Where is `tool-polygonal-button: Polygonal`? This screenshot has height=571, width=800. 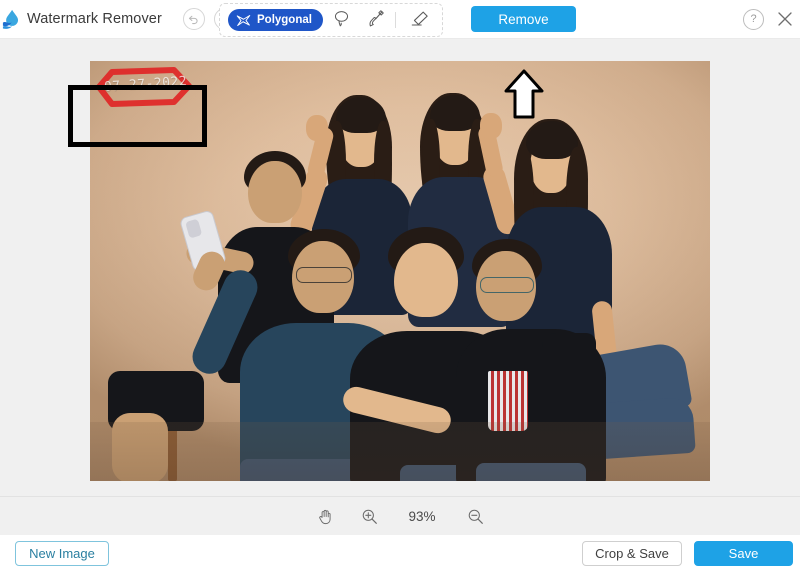 tool-polygonal-button: Polygonal is located at coordinates (275, 20).